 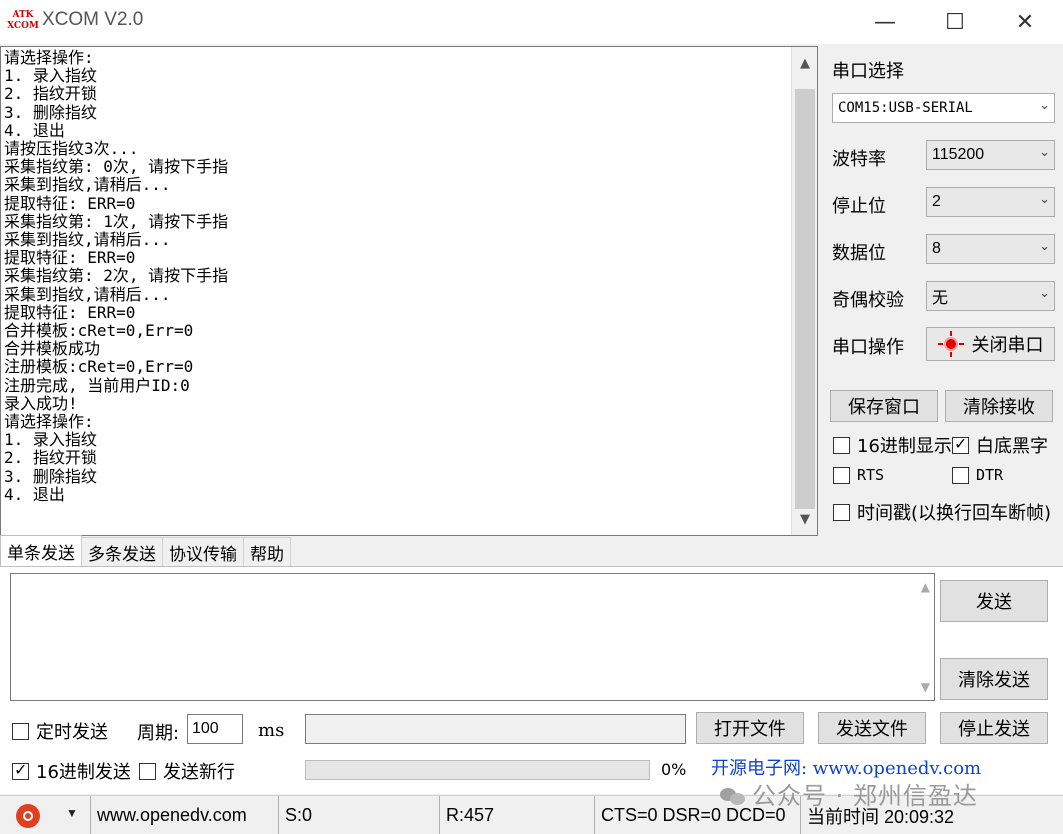 I want to click on clear-send-button: 清除发送, so click(x=994, y=679).